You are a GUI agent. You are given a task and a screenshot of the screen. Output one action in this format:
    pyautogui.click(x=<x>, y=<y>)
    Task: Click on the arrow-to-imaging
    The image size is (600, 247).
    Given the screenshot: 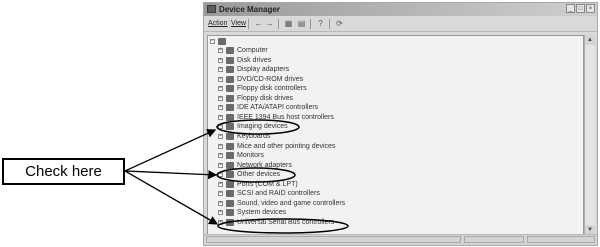 What is the action you would take?
    pyautogui.click(x=170, y=150)
    